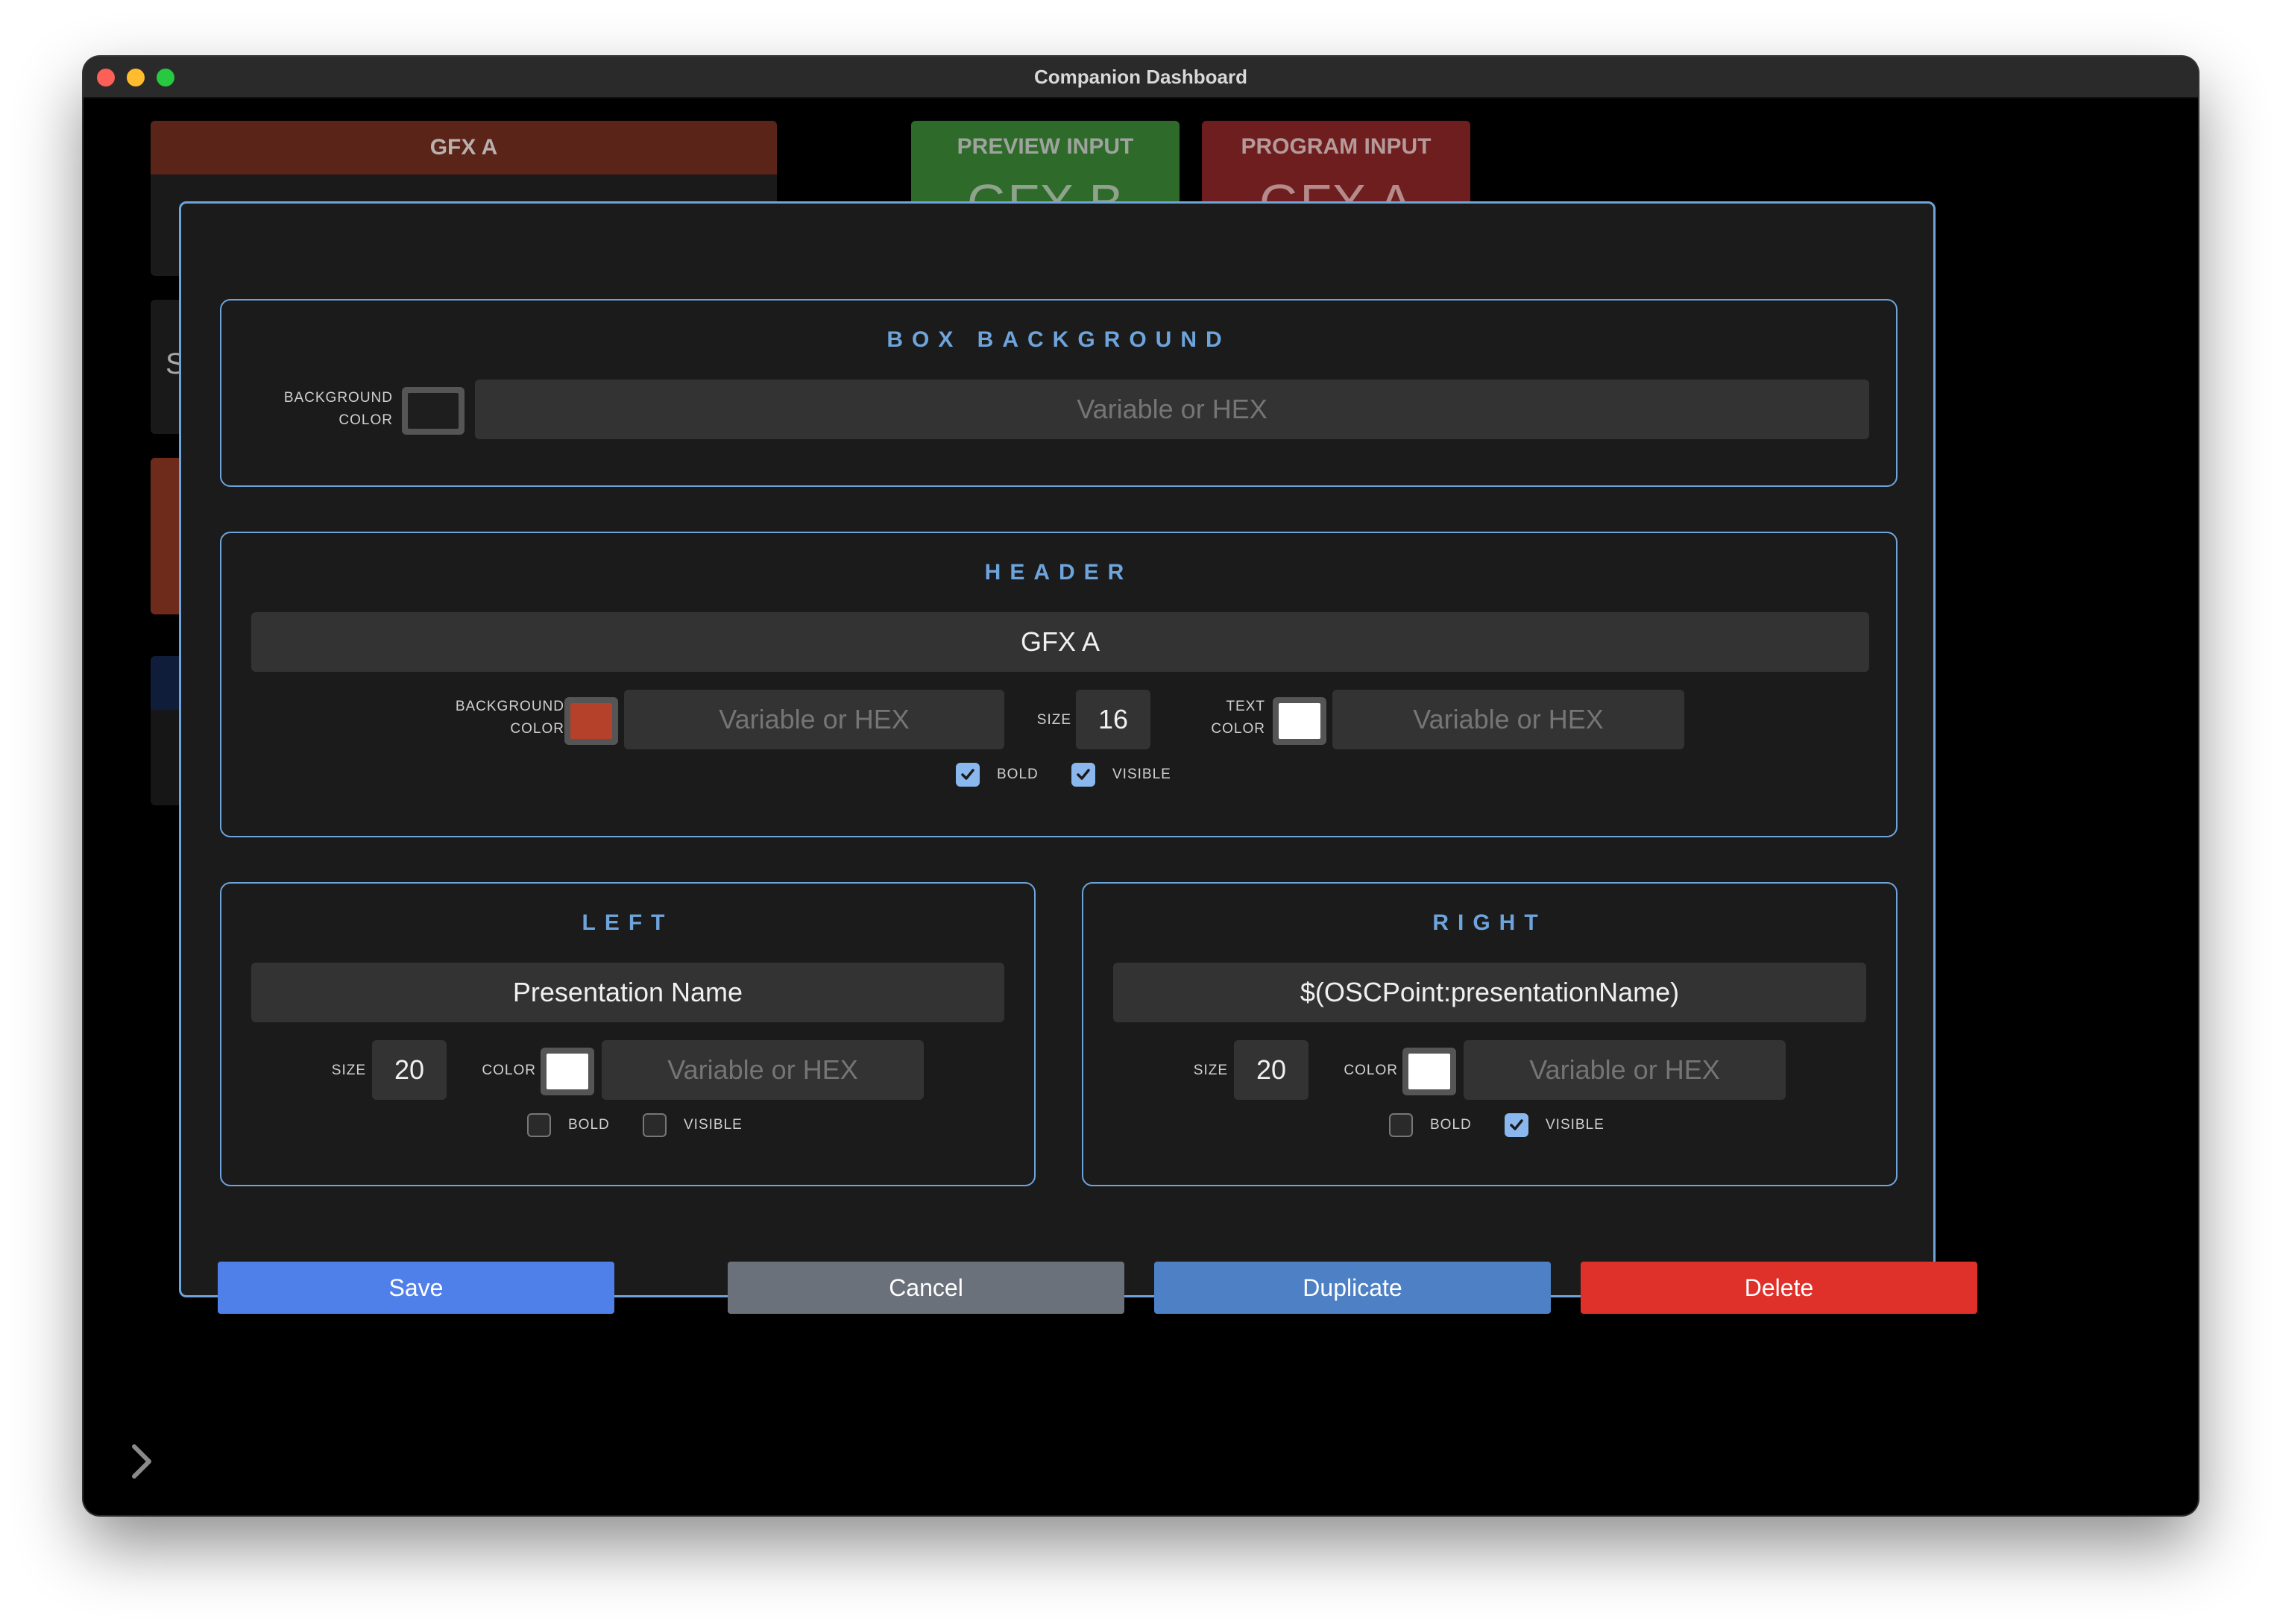 This screenshot has width=2280, height=1624. What do you see at coordinates (1401, 1125) in the screenshot?
I see `right-bold-checkbox` at bounding box center [1401, 1125].